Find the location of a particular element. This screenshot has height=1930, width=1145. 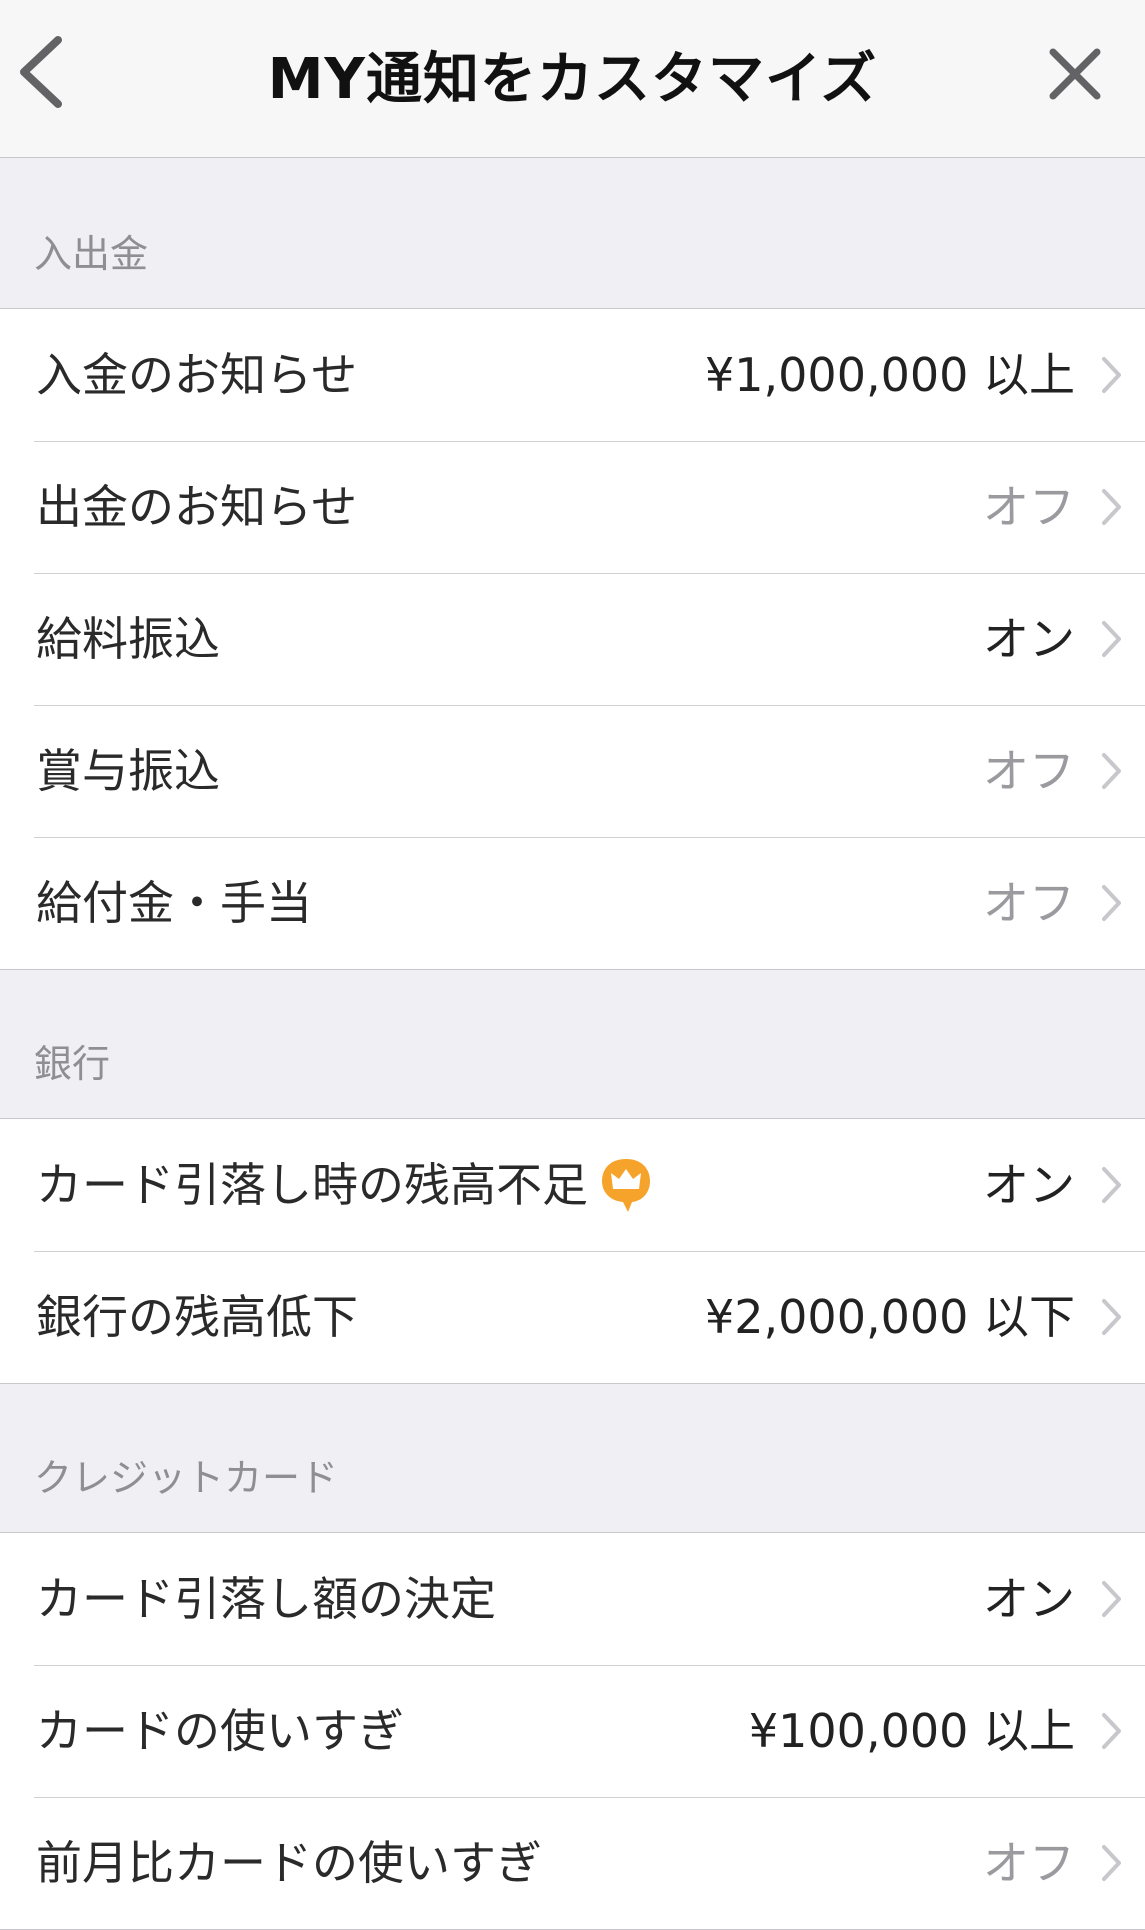

row-card-overuse: カードの使いすぎ ¥100,000 以上 is located at coordinates (572, 1731).